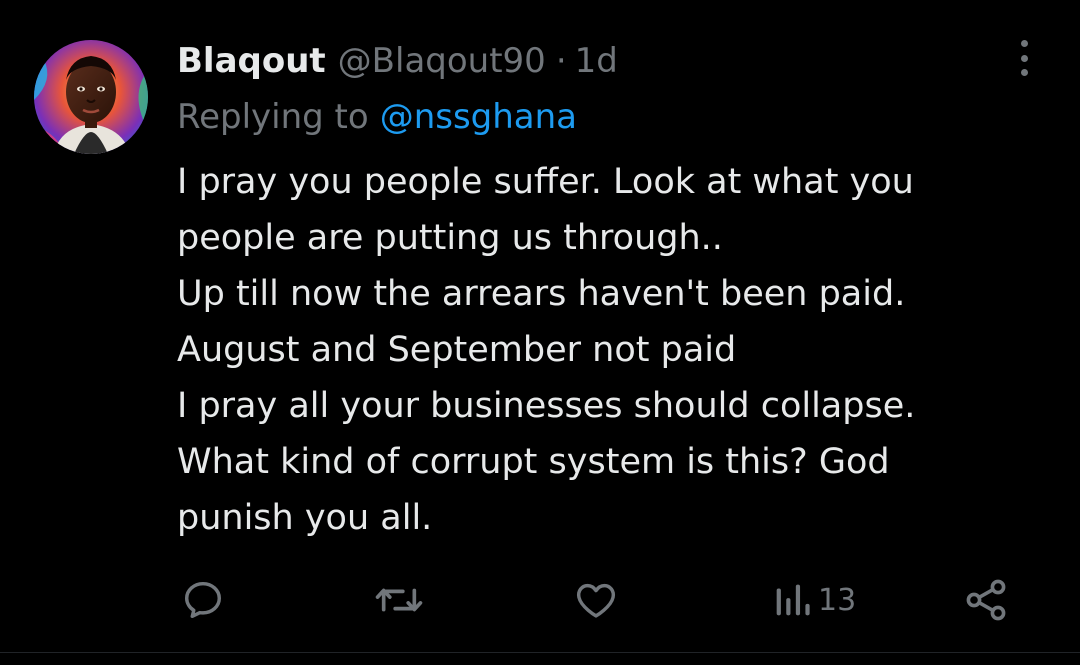 The width and height of the screenshot is (1080, 665). What do you see at coordinates (305, 518) in the screenshot?
I see `tweet-text-line: punish you all.` at bounding box center [305, 518].